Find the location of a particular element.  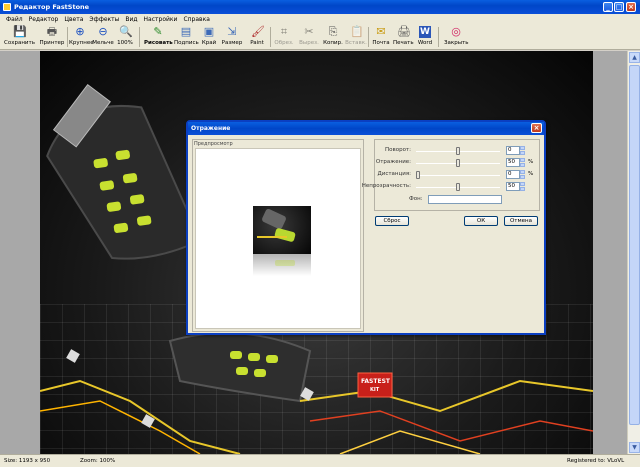

dialog-close-button: × is located at coordinates (536, 128).